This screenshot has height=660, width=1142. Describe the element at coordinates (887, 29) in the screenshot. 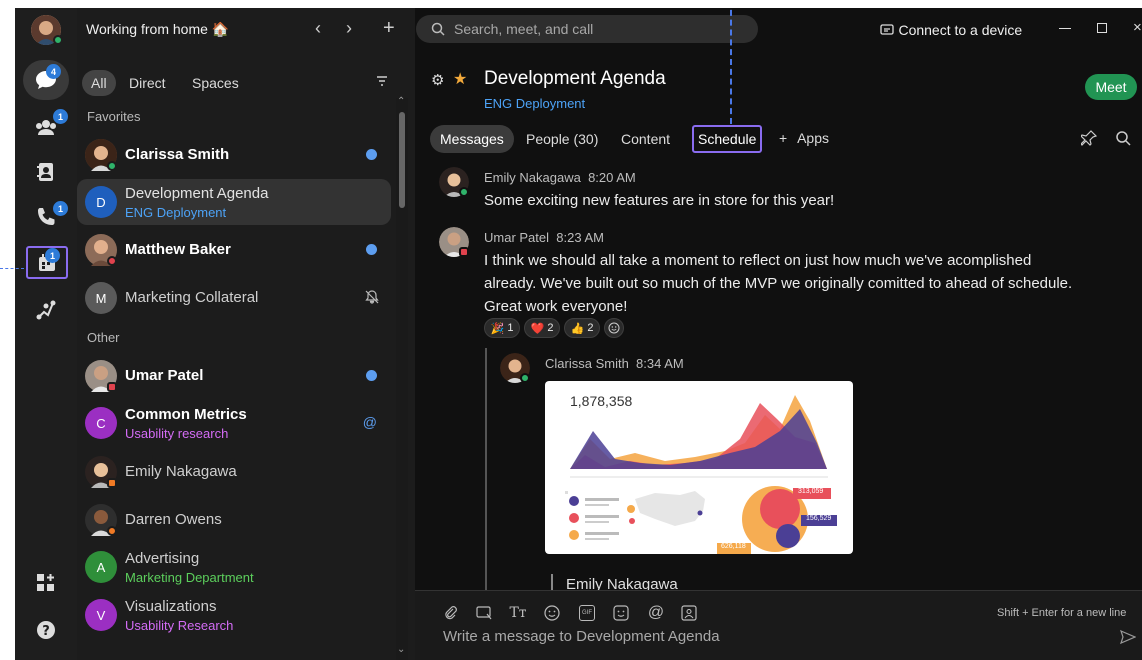

I see `cast-screen-icon` at that location.